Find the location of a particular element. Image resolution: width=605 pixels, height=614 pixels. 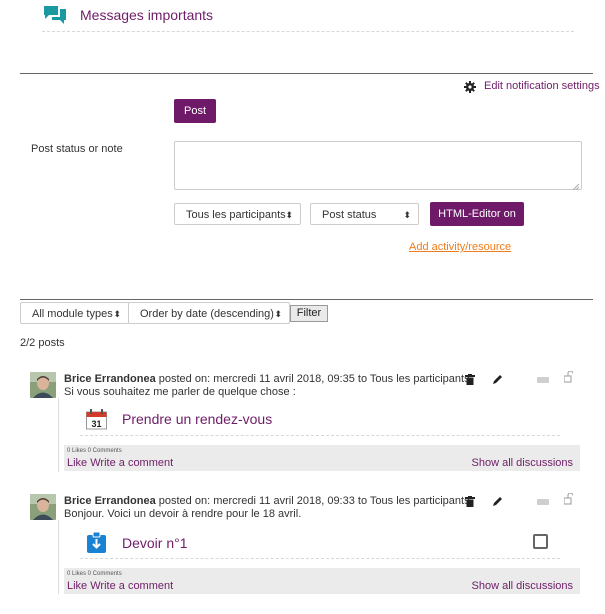

filter-button: Filter is located at coordinates (309, 313).